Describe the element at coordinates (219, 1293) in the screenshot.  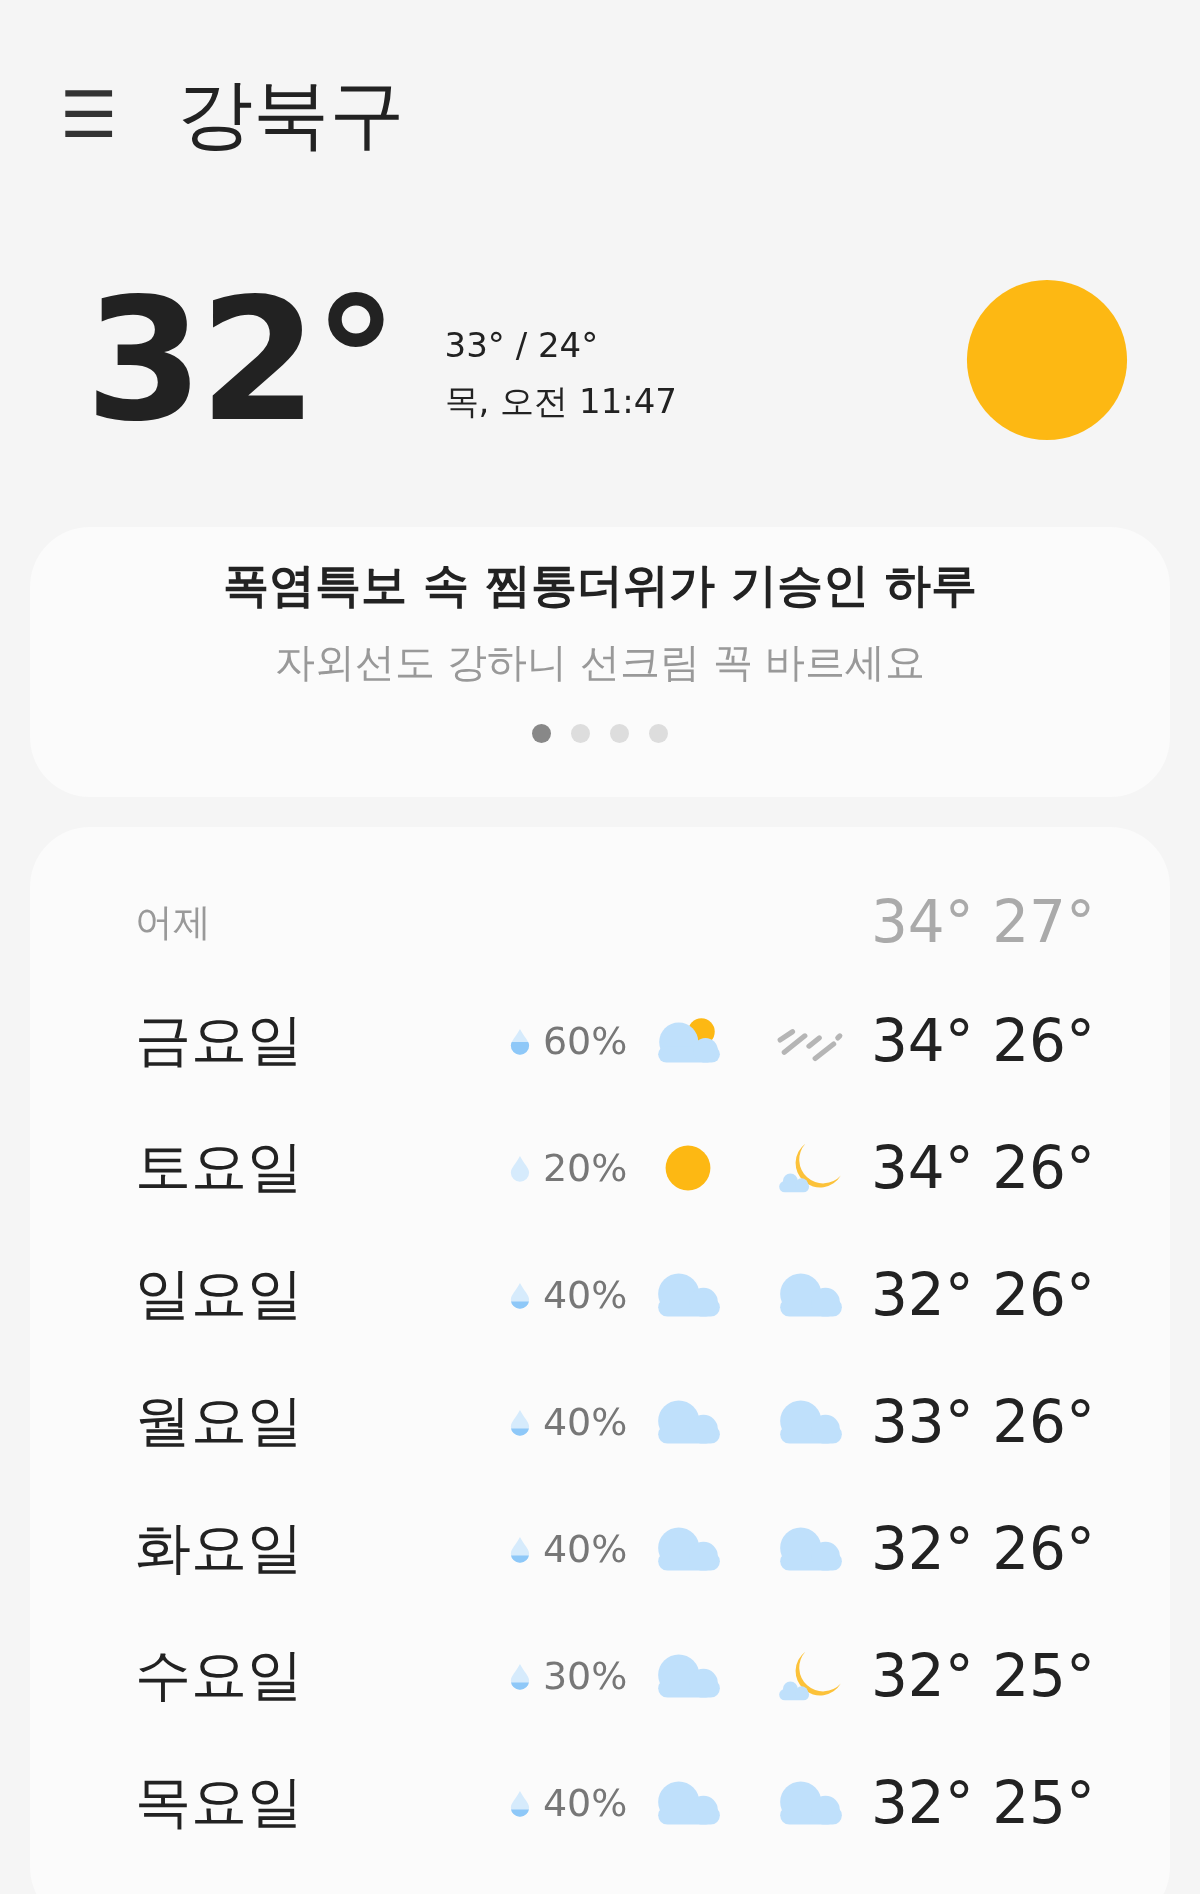
I see `day-name: 일요일` at that location.